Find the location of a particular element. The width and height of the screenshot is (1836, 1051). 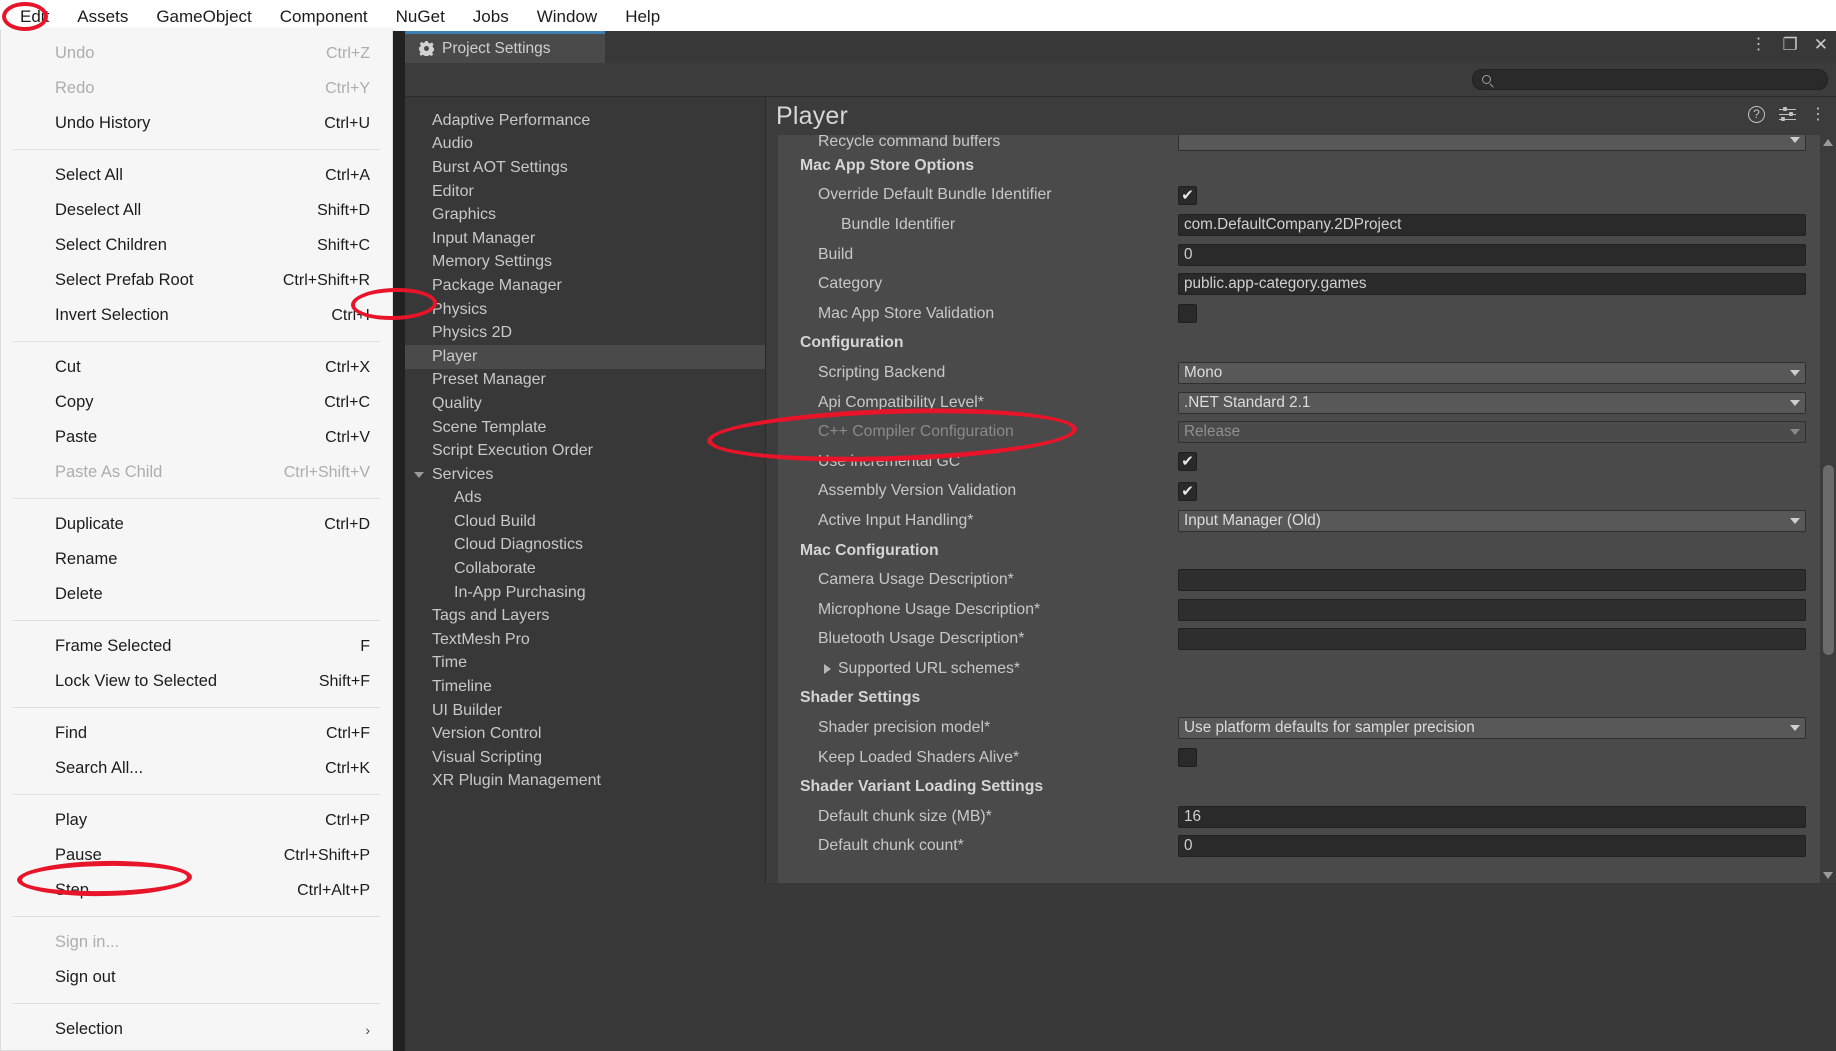

edit-menu-item-search-all: Search All... Ctrl+K is located at coordinates (196, 768).